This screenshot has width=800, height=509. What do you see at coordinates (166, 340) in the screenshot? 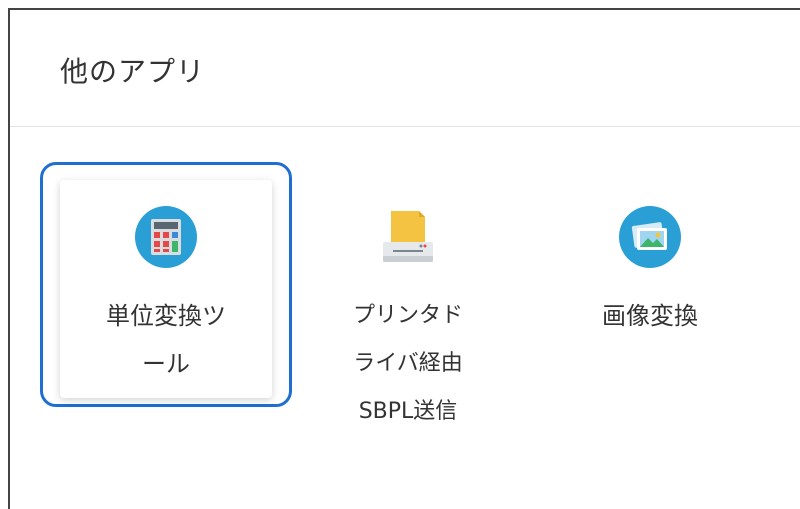
I see `app-label-unit-converter: 単位変換ツ ール` at bounding box center [166, 340].